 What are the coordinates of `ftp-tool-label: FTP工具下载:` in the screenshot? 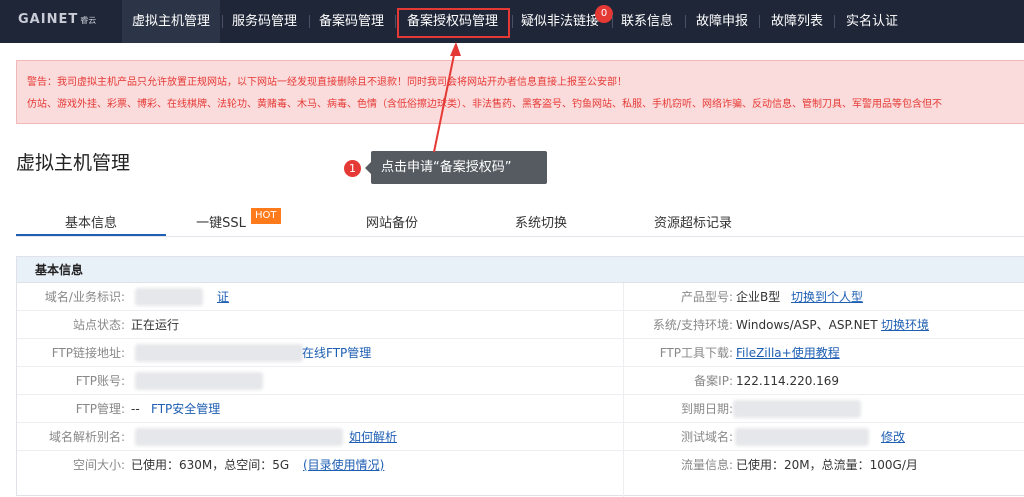 It's located at (696, 353).